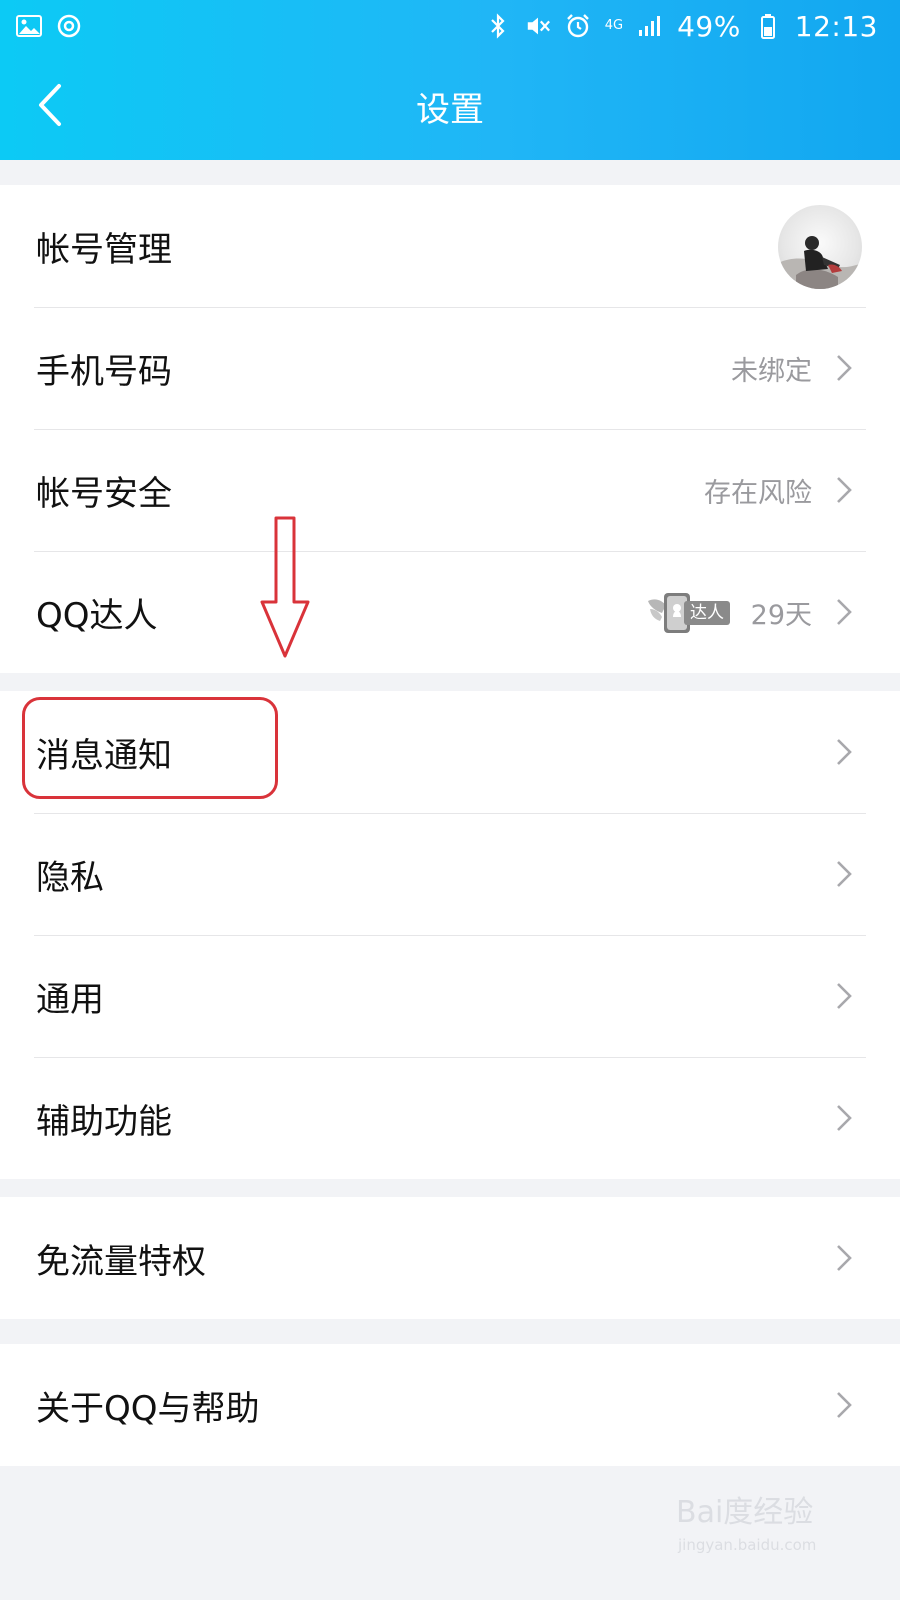 The width and height of the screenshot is (900, 1600). What do you see at coordinates (768, 26) in the screenshot?
I see `battery-icon` at bounding box center [768, 26].